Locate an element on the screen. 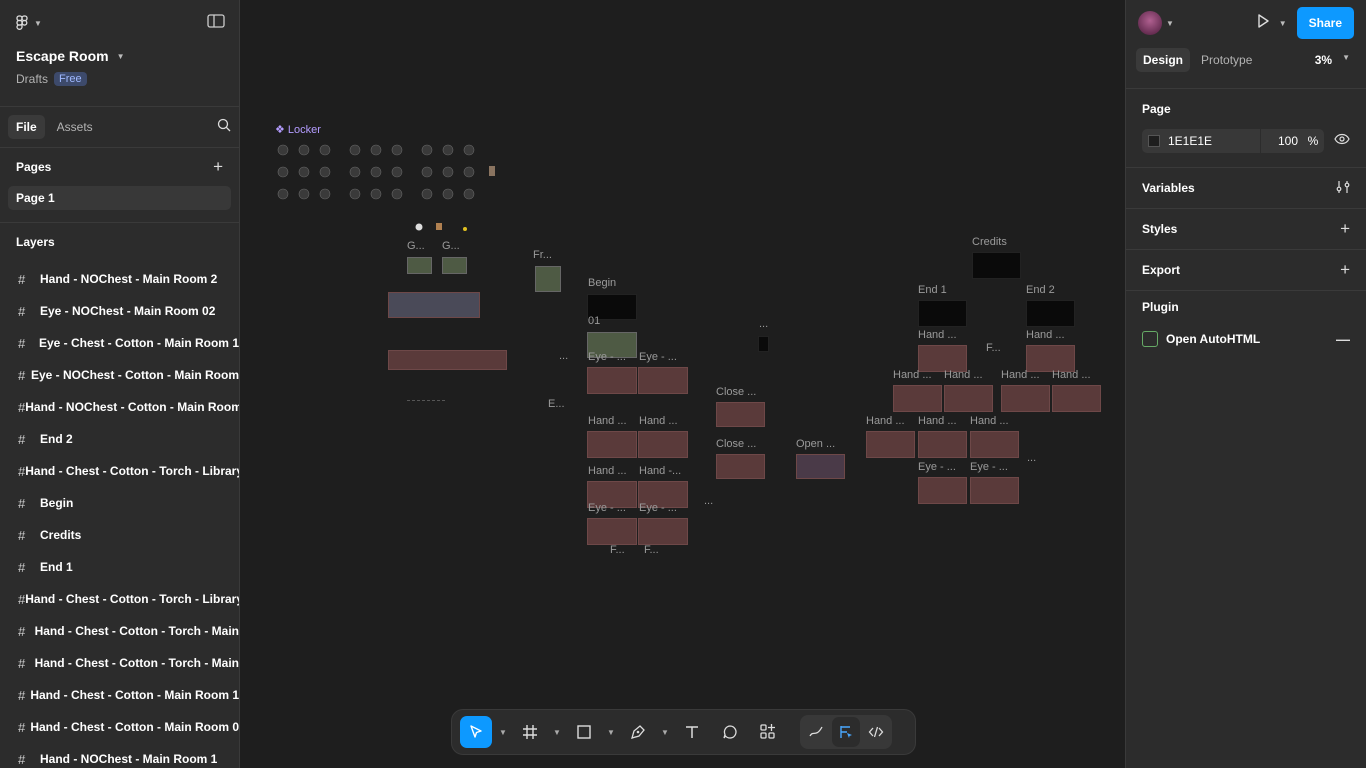  page-color-field: 1E1E1E 100 % is located at coordinates (1233, 141).